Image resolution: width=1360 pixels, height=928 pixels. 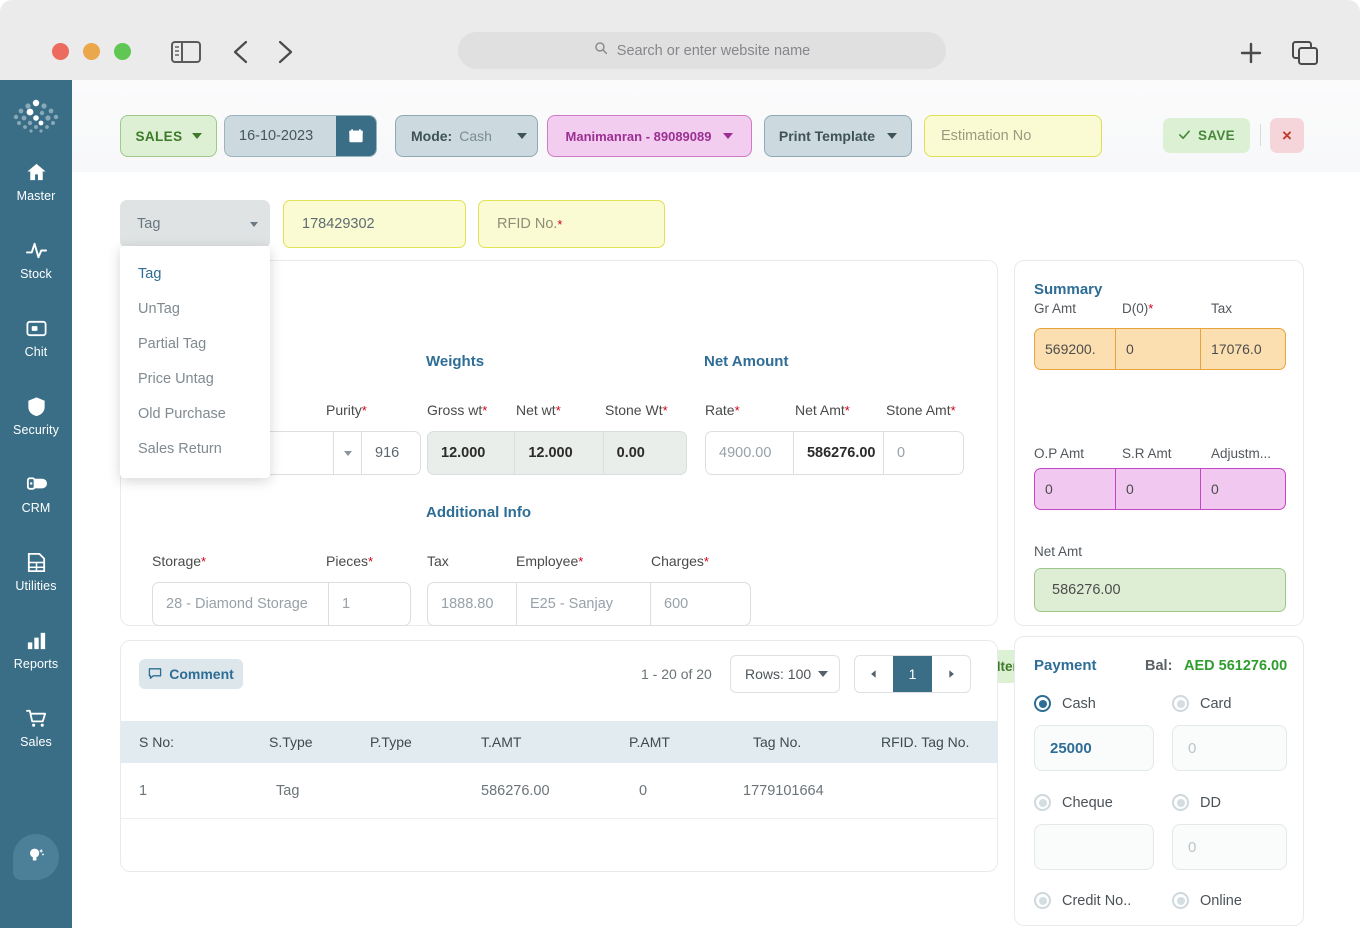 What do you see at coordinates (1073, 802) in the screenshot?
I see `payment-option-cheque: Cheque` at bounding box center [1073, 802].